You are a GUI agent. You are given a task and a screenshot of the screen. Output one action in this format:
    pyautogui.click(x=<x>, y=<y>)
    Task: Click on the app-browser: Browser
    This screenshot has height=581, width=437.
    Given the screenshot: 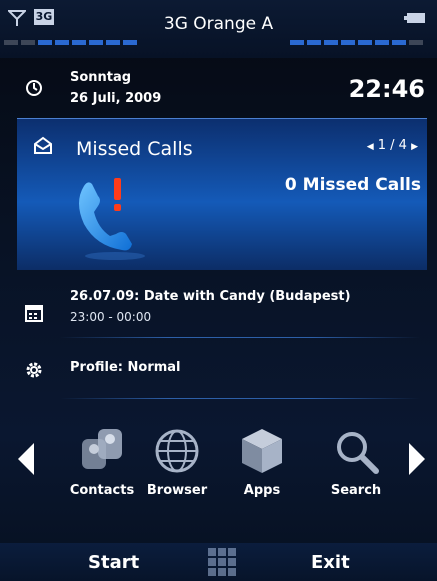 What is the action you would take?
    pyautogui.click(x=177, y=461)
    